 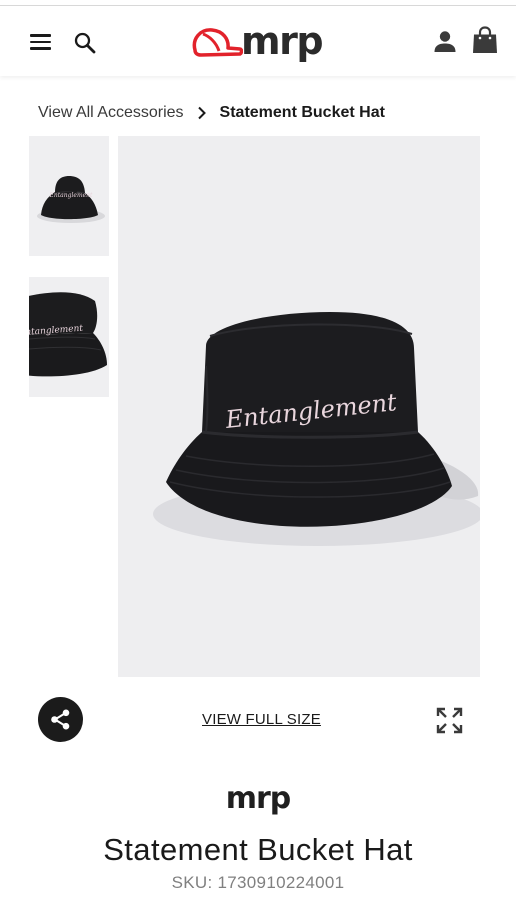 I want to click on search-icon, so click(x=85, y=43).